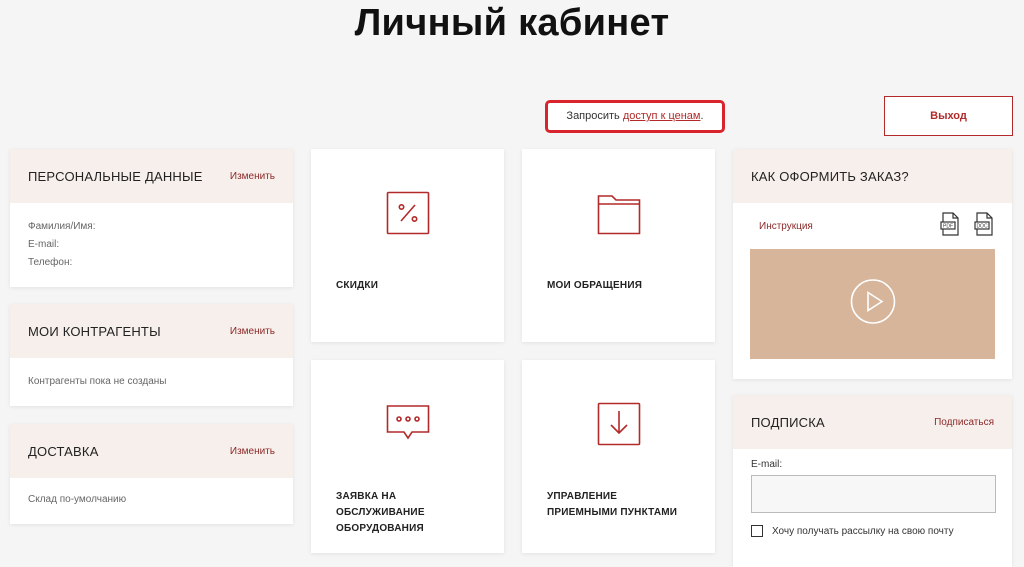  I want to click on my-requests-label: МОИ ОБРАЩЕНИЯ, so click(595, 285).